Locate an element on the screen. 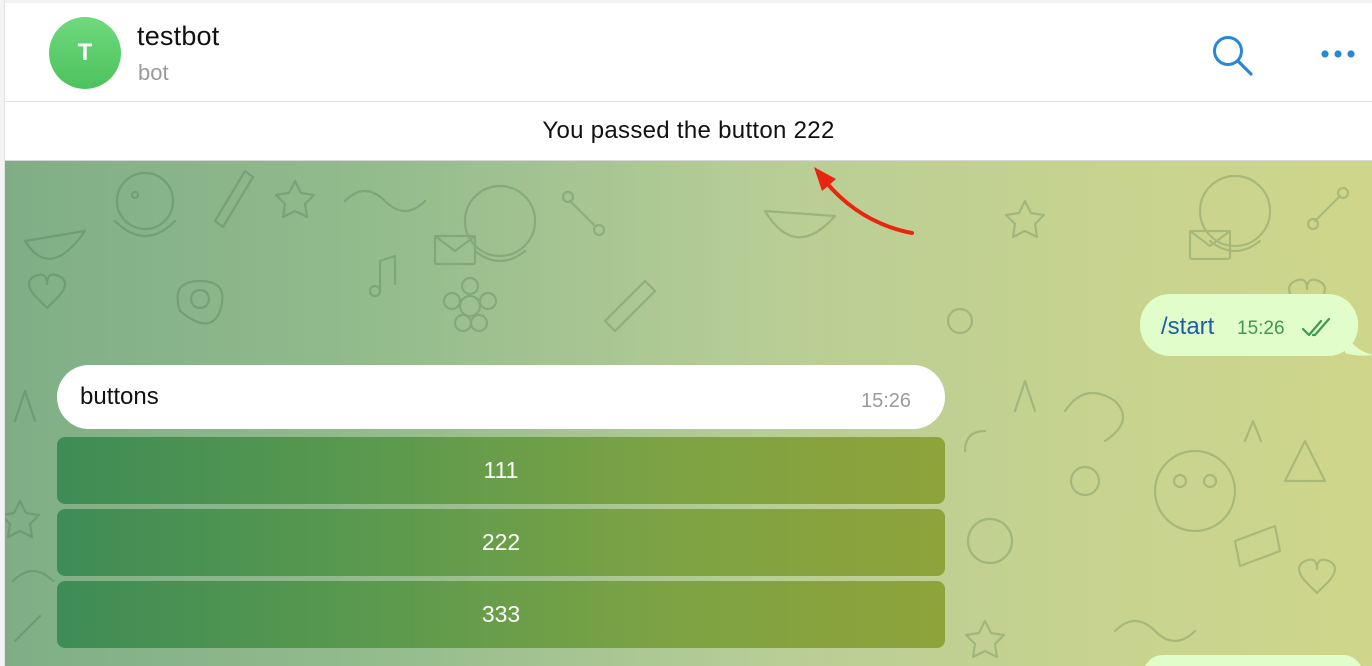 This screenshot has width=1372, height=666. incoming-message-bubble is located at coordinates (501, 397).